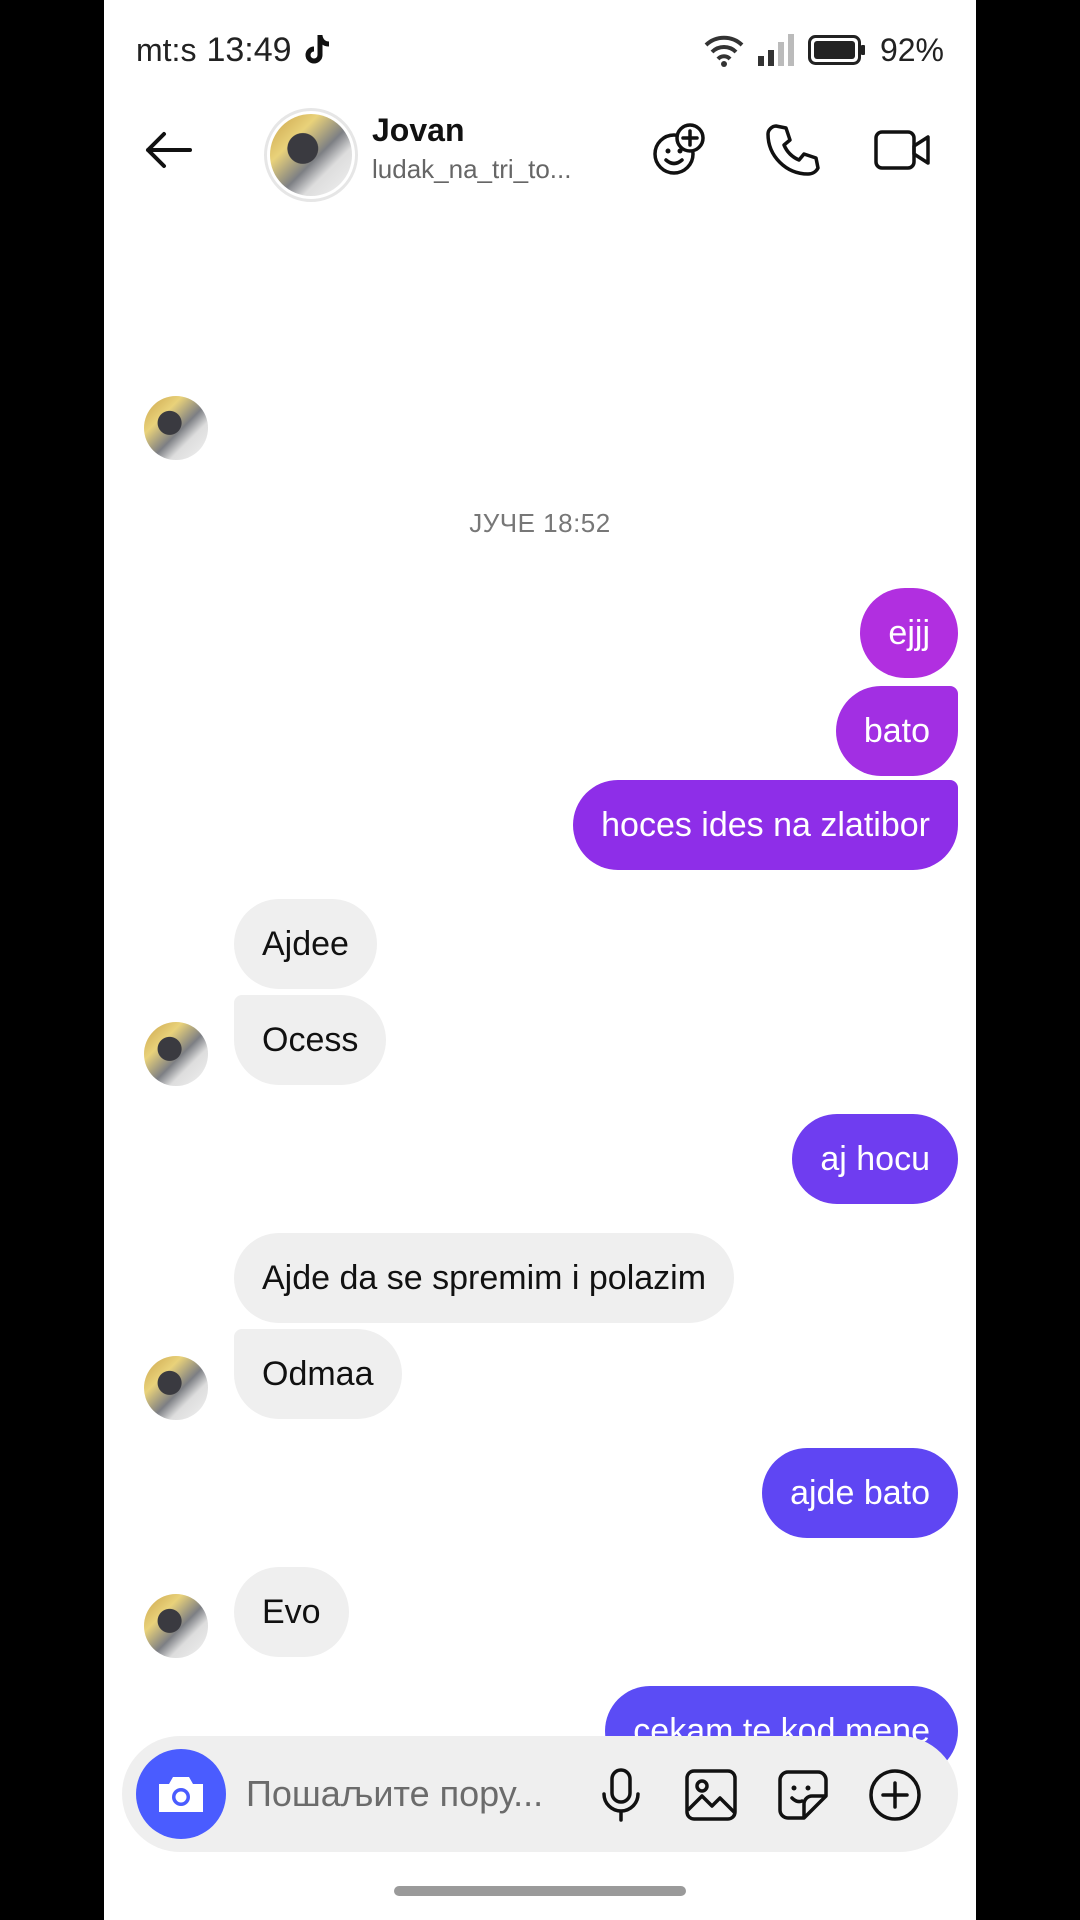  Describe the element at coordinates (540, 50) in the screenshot. I see `status-bar: mt:s 13:49 92%` at that location.